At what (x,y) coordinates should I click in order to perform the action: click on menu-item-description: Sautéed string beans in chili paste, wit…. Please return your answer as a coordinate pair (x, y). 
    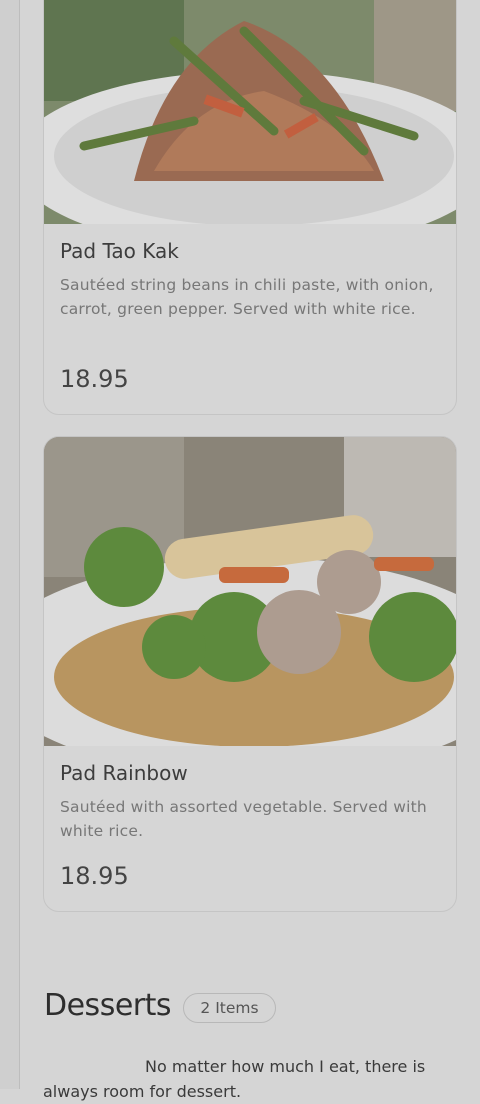
    Looking at the image, I should click on (247, 297).